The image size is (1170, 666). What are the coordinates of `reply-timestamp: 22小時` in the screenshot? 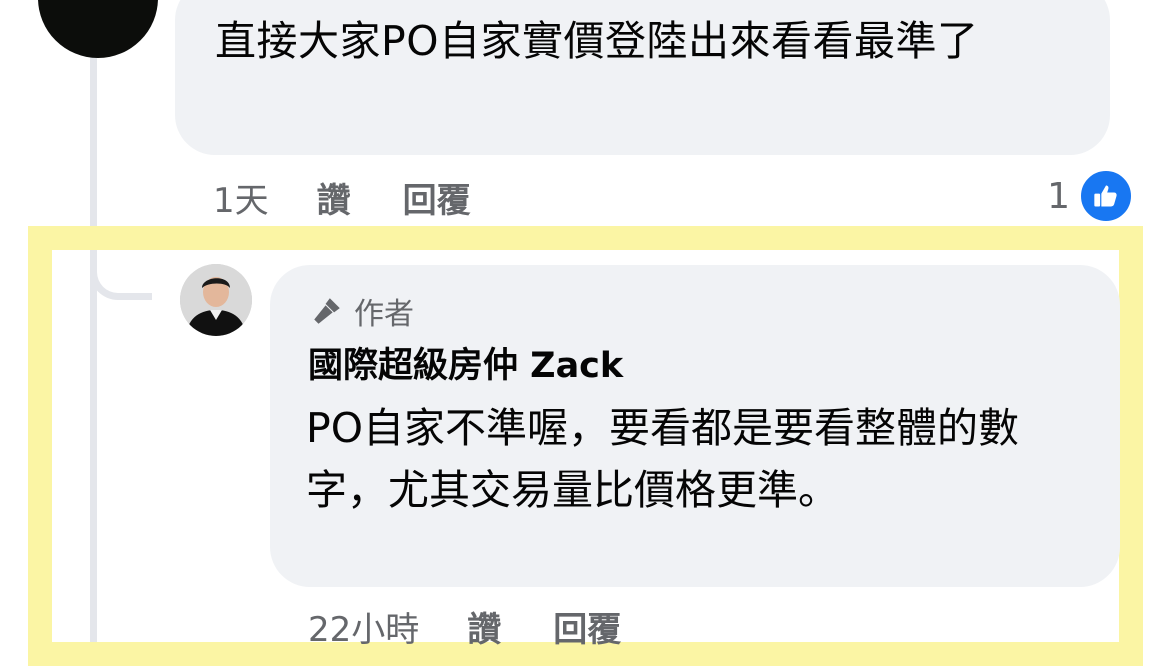 It's located at (363, 626).